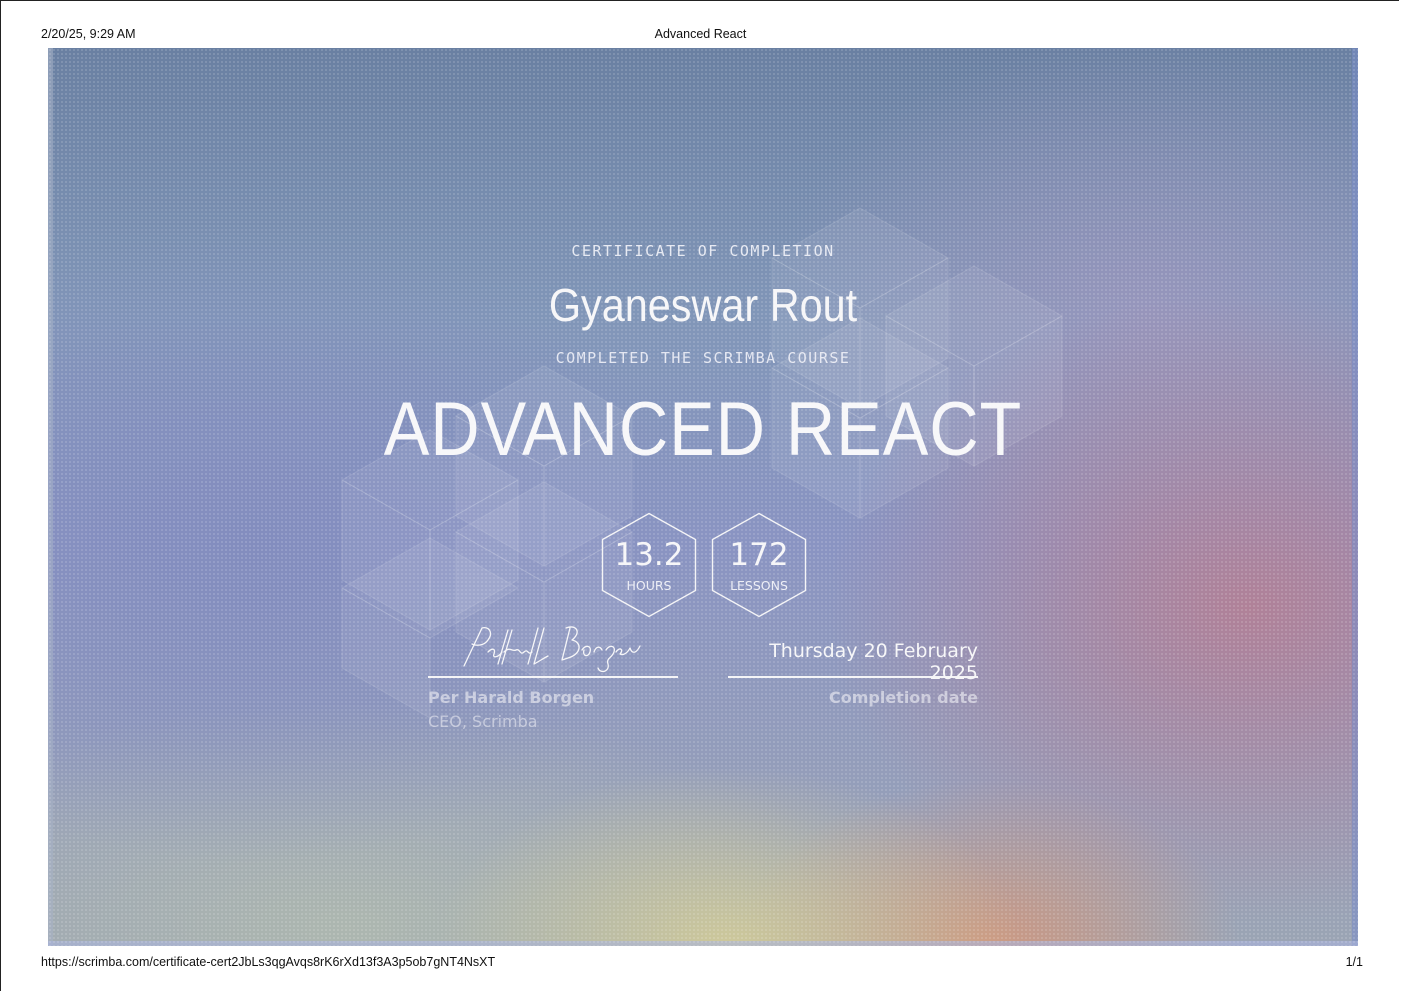  What do you see at coordinates (703, 429) in the screenshot?
I see `course-title: ADVANCED REACT` at bounding box center [703, 429].